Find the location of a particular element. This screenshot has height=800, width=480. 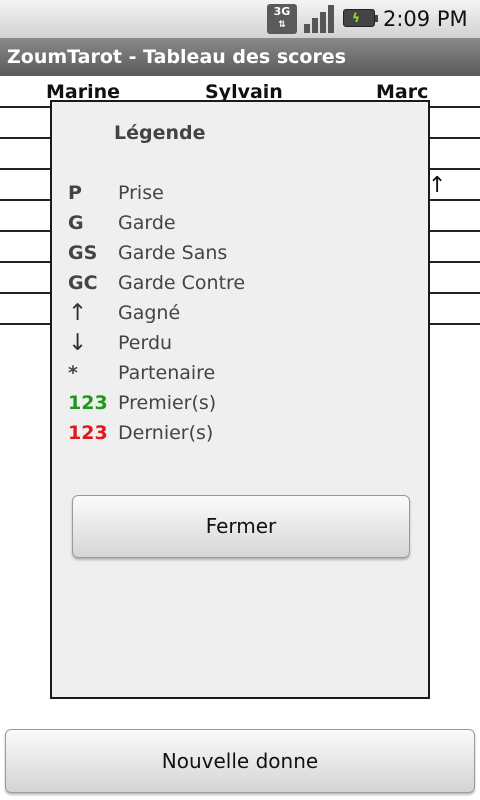

legend-item: 123 Dernier(s) is located at coordinates (238, 433).